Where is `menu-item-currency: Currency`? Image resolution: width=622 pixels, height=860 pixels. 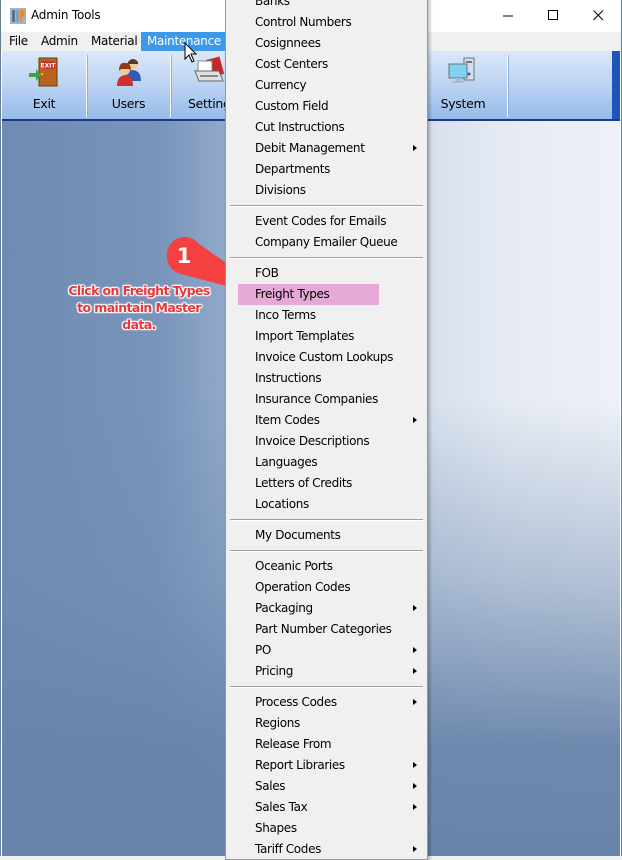 menu-item-currency: Currency is located at coordinates (326, 85).